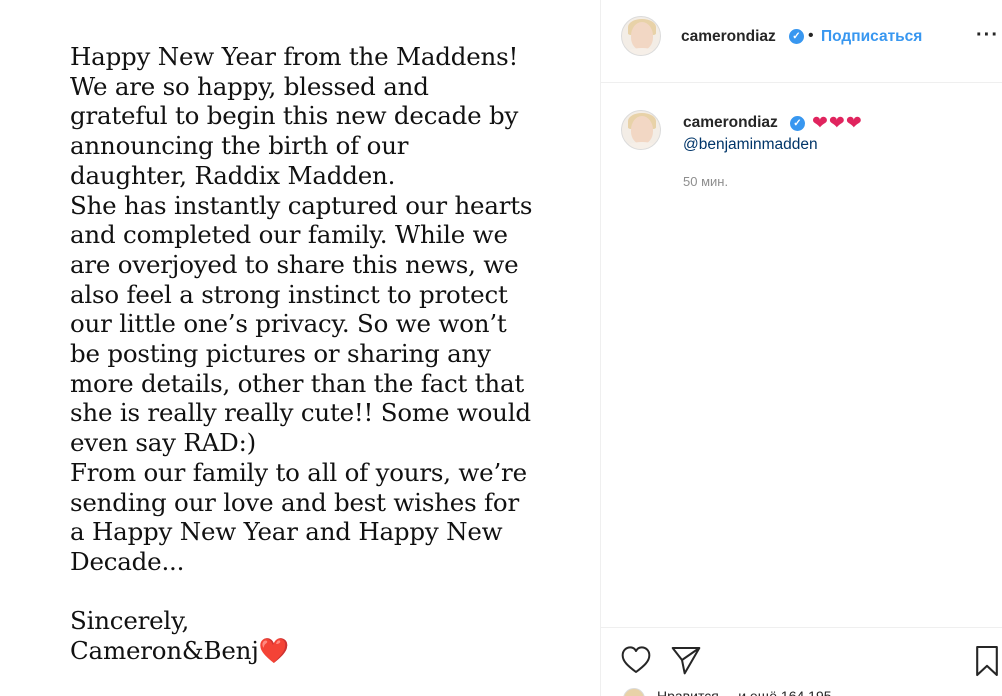 The width and height of the screenshot is (1002, 696). I want to click on paper-plane-icon, so click(686, 660).